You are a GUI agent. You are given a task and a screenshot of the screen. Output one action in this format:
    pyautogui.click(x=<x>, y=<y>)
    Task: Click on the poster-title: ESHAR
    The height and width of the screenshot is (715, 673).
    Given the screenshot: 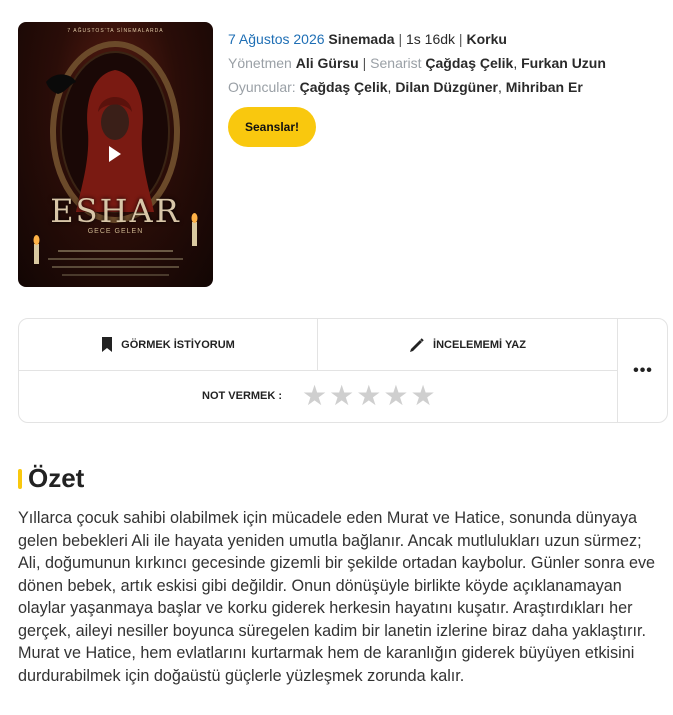 What is the action you would take?
    pyautogui.click(x=115, y=211)
    